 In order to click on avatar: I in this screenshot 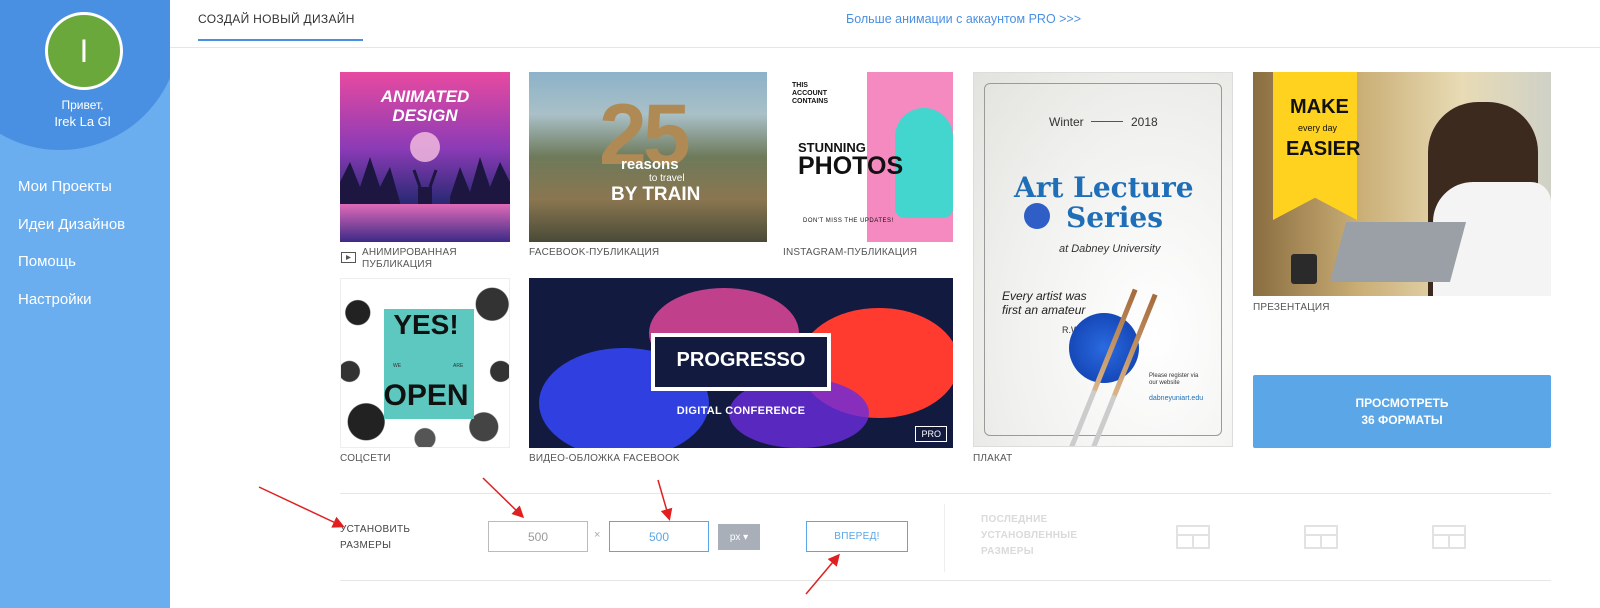, I will do `click(84, 51)`.